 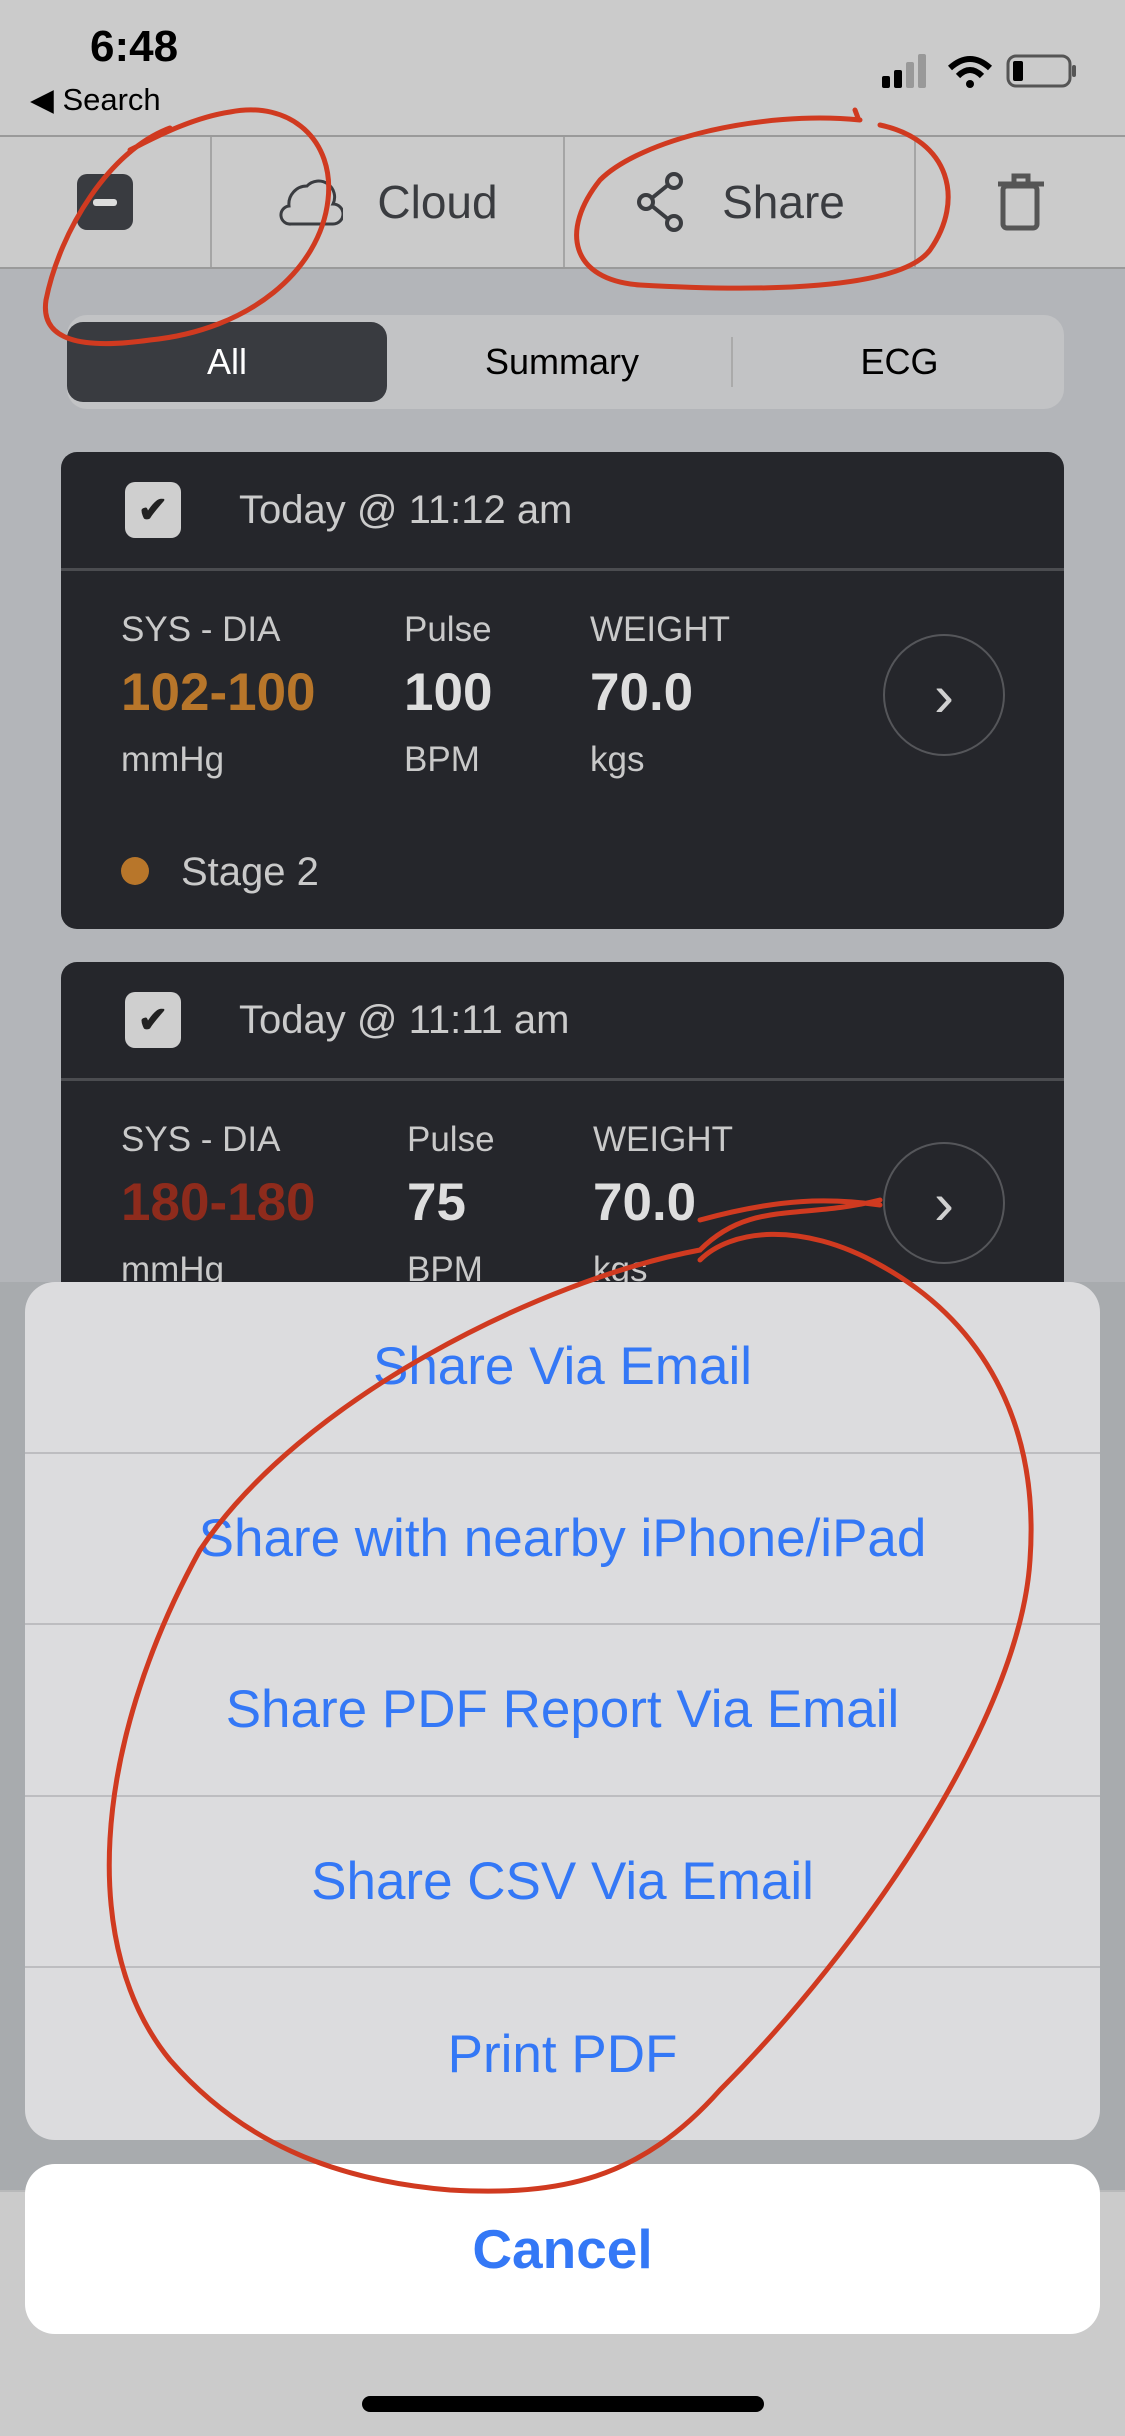 What do you see at coordinates (437, 202) in the screenshot?
I see `cloud-label: Cloud` at bounding box center [437, 202].